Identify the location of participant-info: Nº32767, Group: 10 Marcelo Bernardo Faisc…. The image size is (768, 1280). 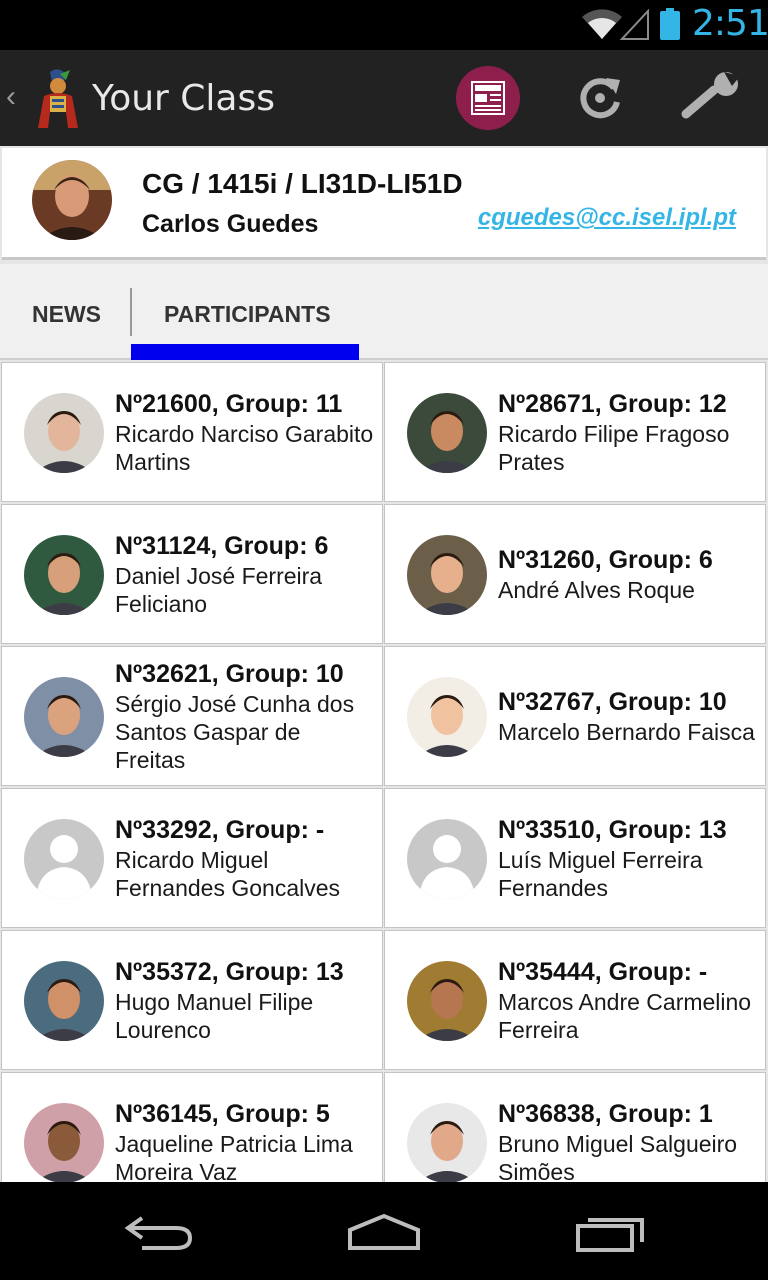
(628, 716).